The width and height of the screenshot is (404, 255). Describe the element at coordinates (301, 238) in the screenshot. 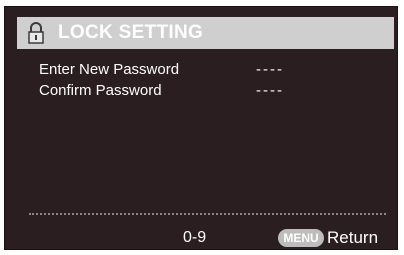

I see `menu-button: MENU` at that location.